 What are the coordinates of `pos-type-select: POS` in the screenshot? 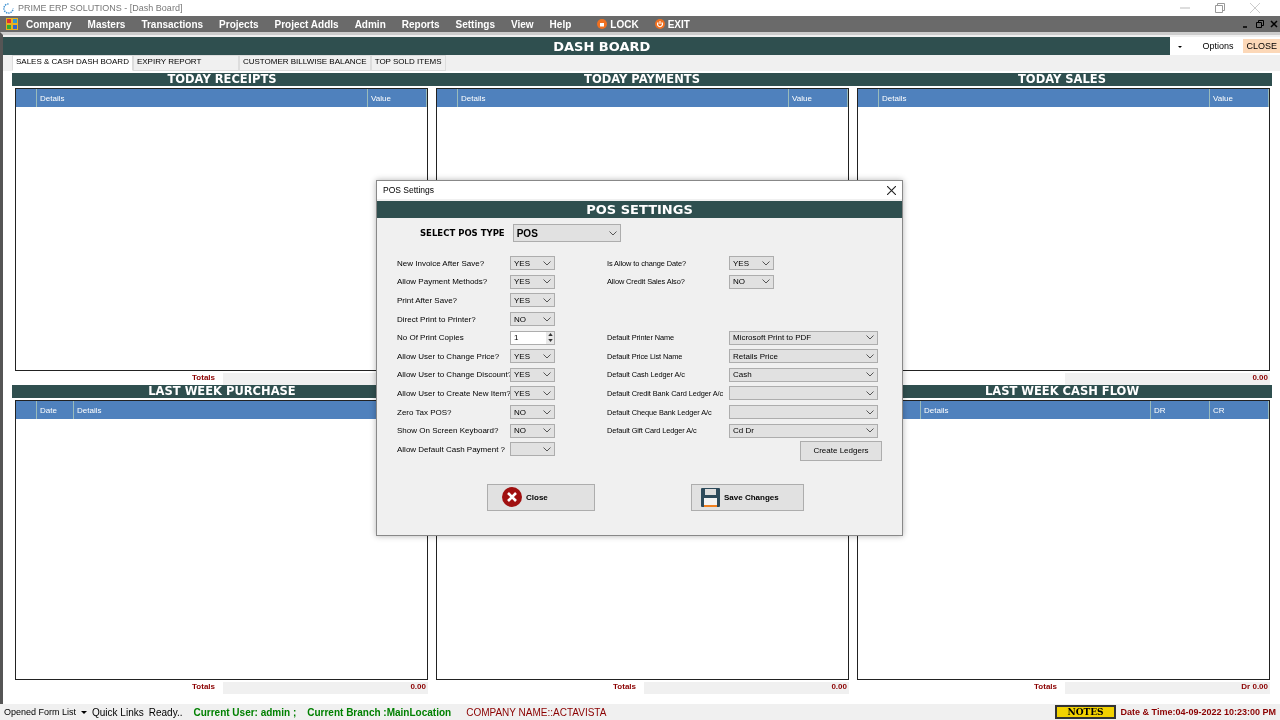 It's located at (566, 233).